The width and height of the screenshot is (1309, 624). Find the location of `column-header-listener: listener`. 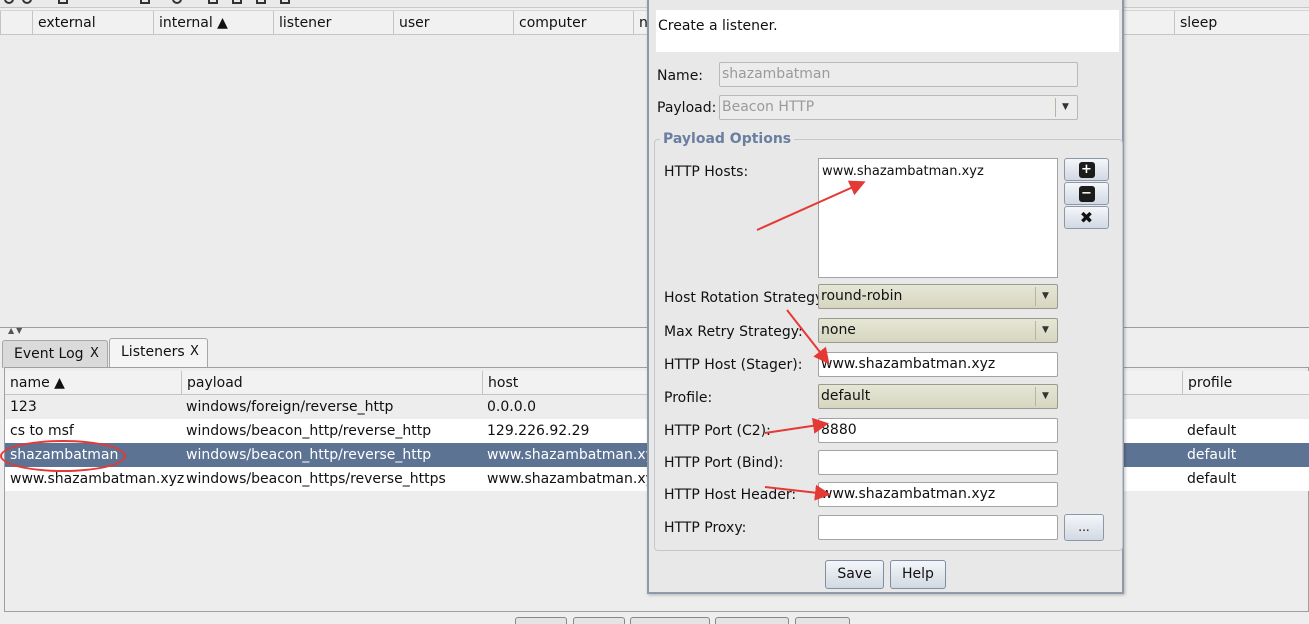

column-header-listener: listener is located at coordinates (333, 23).